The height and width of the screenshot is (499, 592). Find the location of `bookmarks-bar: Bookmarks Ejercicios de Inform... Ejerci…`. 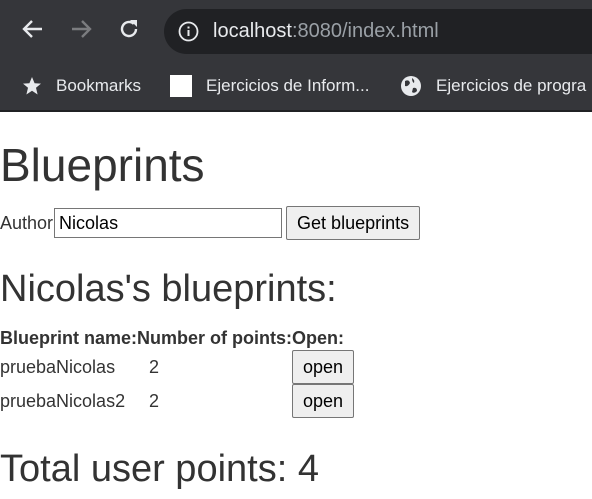

bookmarks-bar: Bookmarks Ejercicios de Inform... Ejerci… is located at coordinates (296, 87).